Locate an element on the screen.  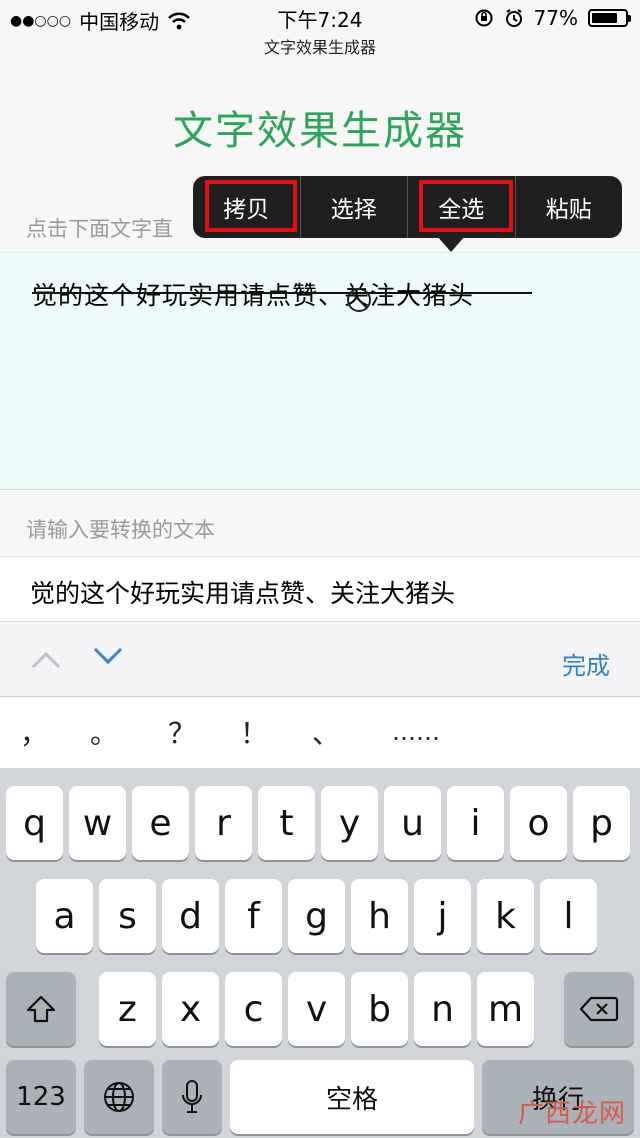
numbers-key: 123 is located at coordinates (41, 1097).